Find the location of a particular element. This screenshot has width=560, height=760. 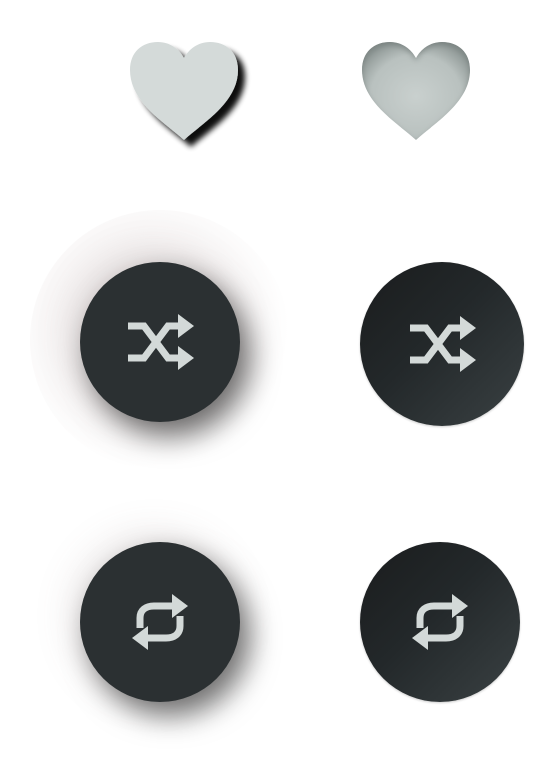

repeat-button-flat is located at coordinates (160, 622).